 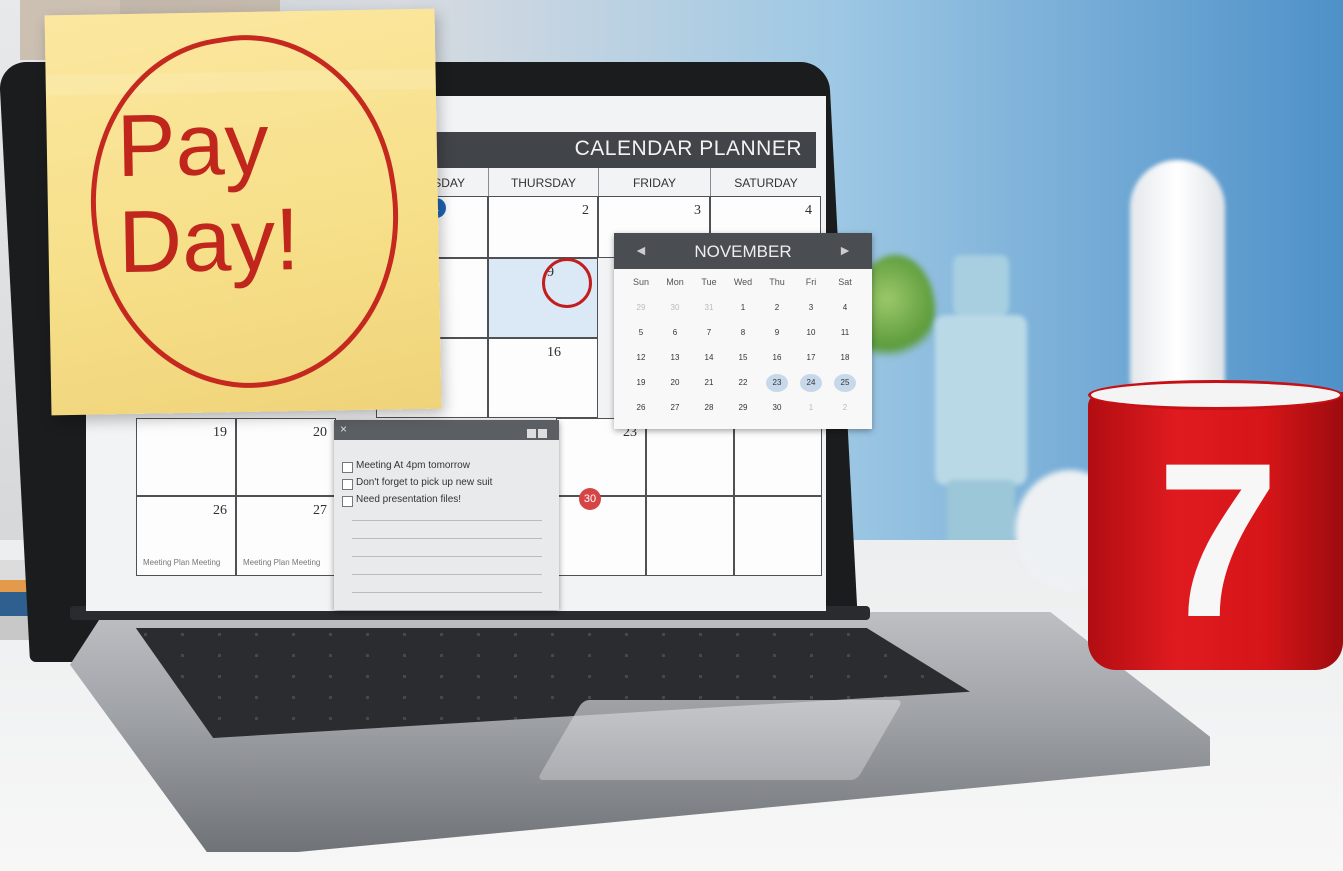 What do you see at coordinates (543, 227) in the screenshot?
I see `day-cell: 2` at bounding box center [543, 227].